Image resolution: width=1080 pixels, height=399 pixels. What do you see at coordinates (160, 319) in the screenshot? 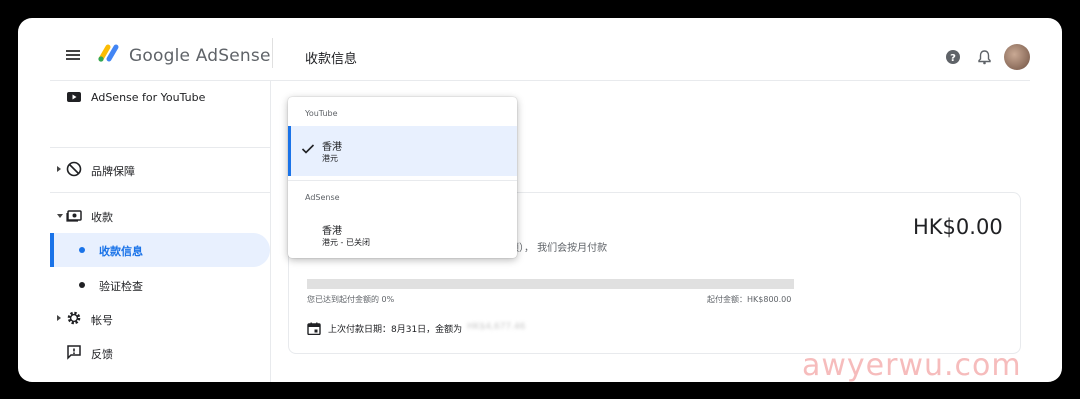
I see `sidebar-item-account: 帐号` at bounding box center [160, 319].